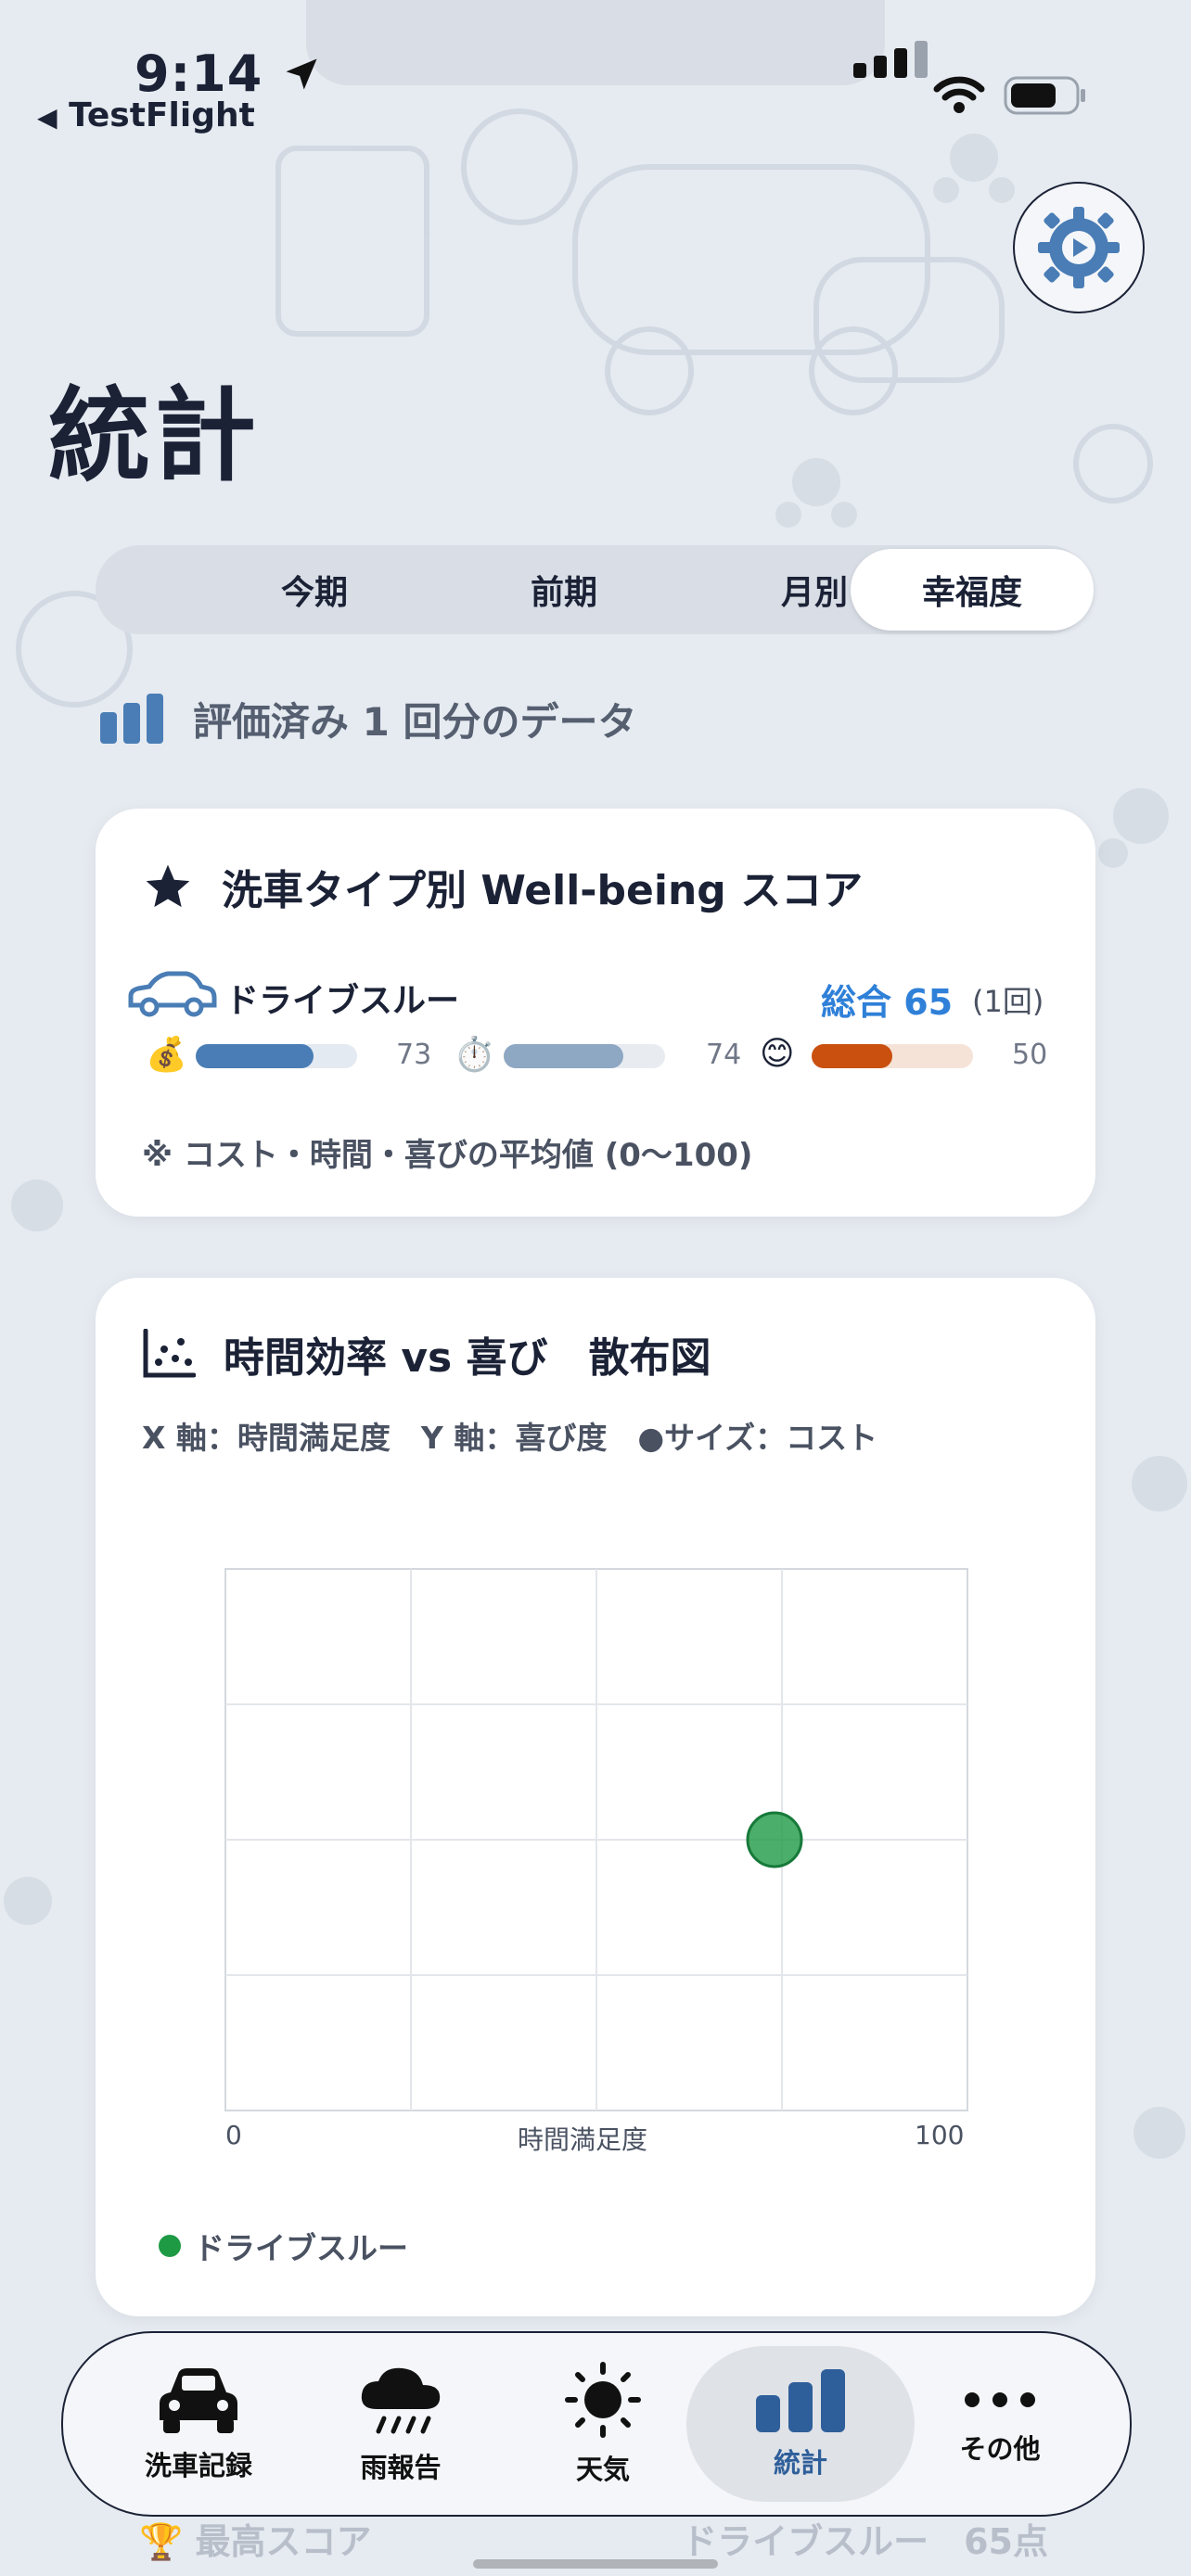  I want to click on location-arrow-icon, so click(301, 74).